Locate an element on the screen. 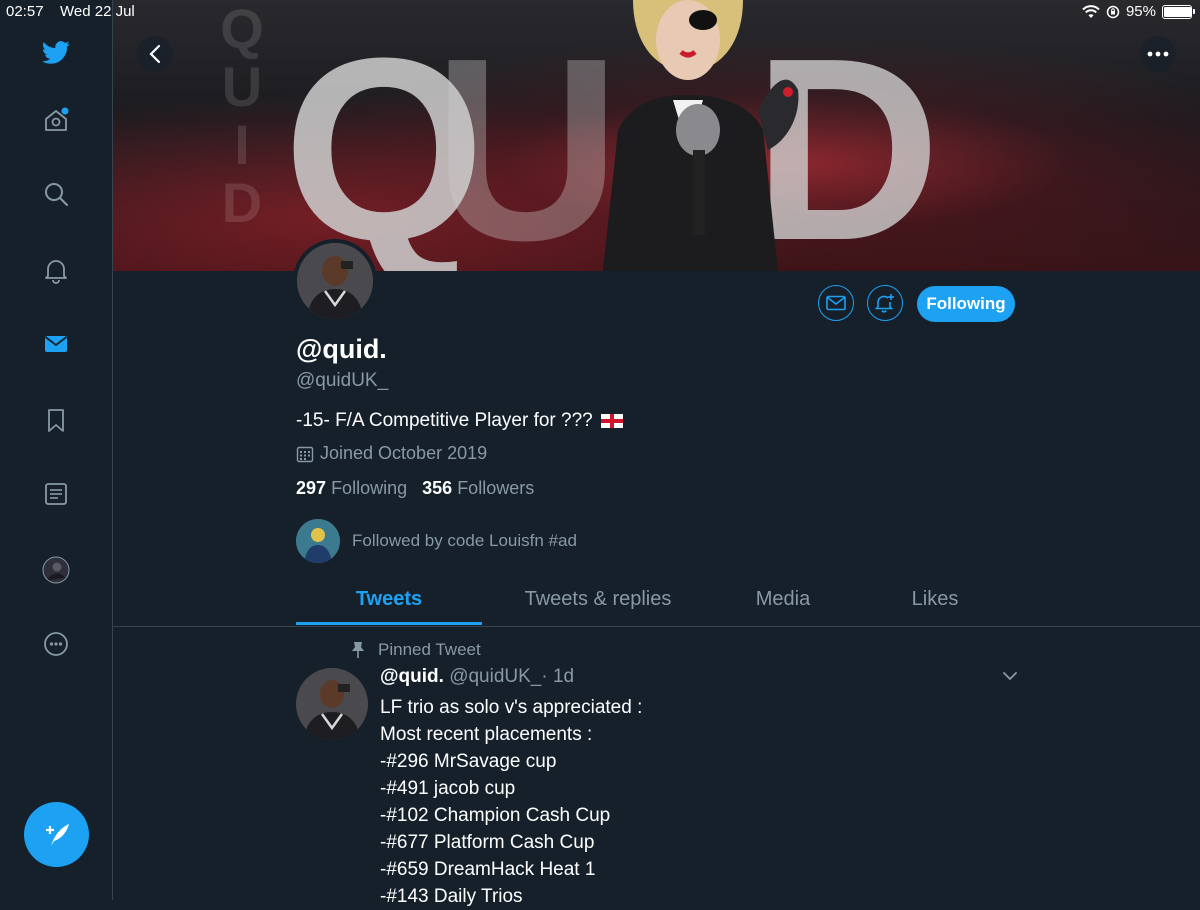 The image size is (1200, 910). tweet-line: -#102 Champion Cash Cup is located at coordinates (495, 815).